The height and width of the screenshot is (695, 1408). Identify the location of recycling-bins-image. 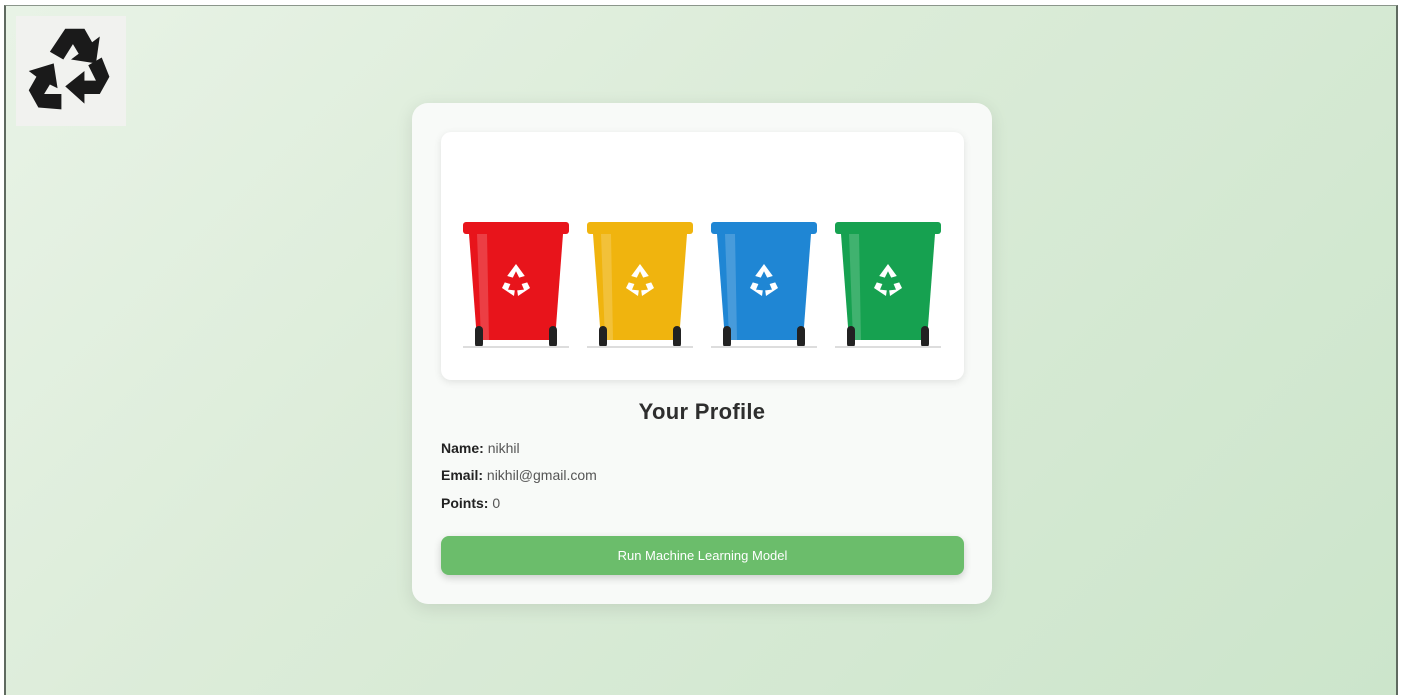
(702, 256).